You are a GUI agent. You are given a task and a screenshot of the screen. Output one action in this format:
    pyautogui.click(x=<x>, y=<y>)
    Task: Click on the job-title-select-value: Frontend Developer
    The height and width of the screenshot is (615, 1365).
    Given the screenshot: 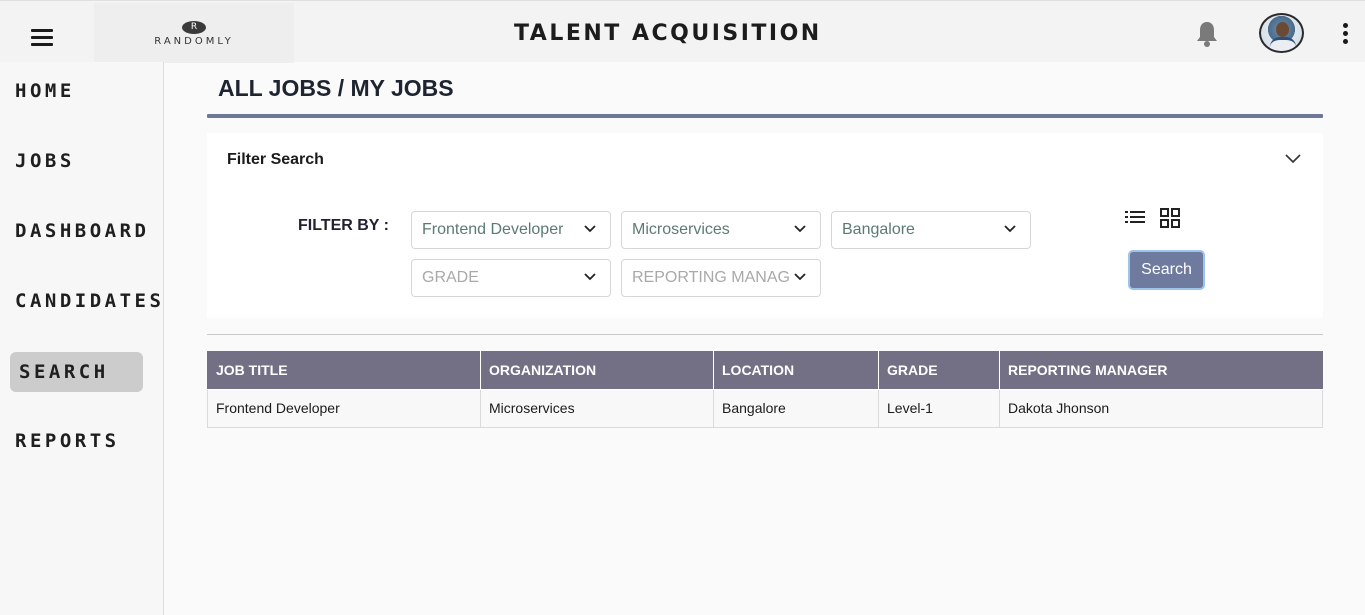 What is the action you would take?
    pyautogui.click(x=493, y=229)
    